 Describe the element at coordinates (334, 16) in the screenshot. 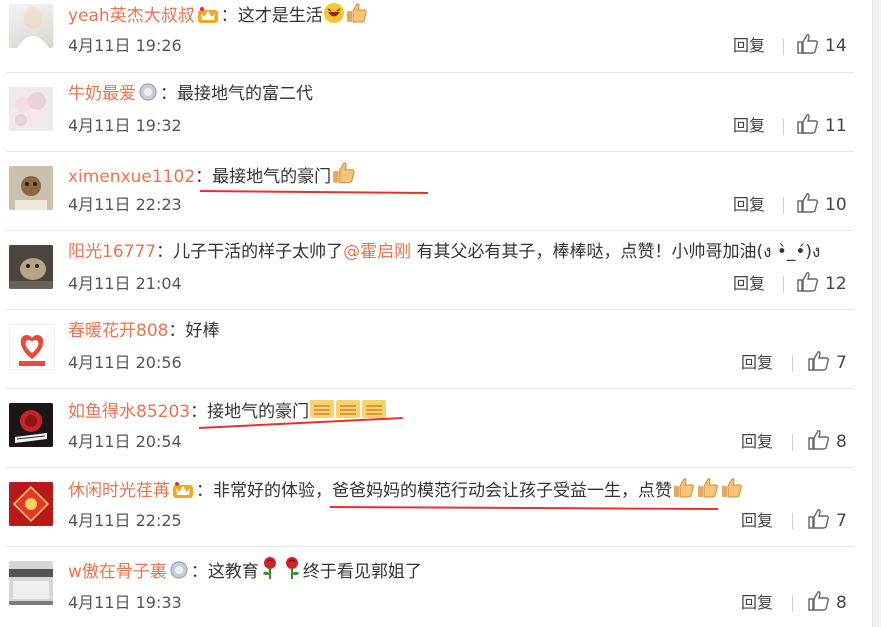

I see `laughing-emoji-icon` at that location.